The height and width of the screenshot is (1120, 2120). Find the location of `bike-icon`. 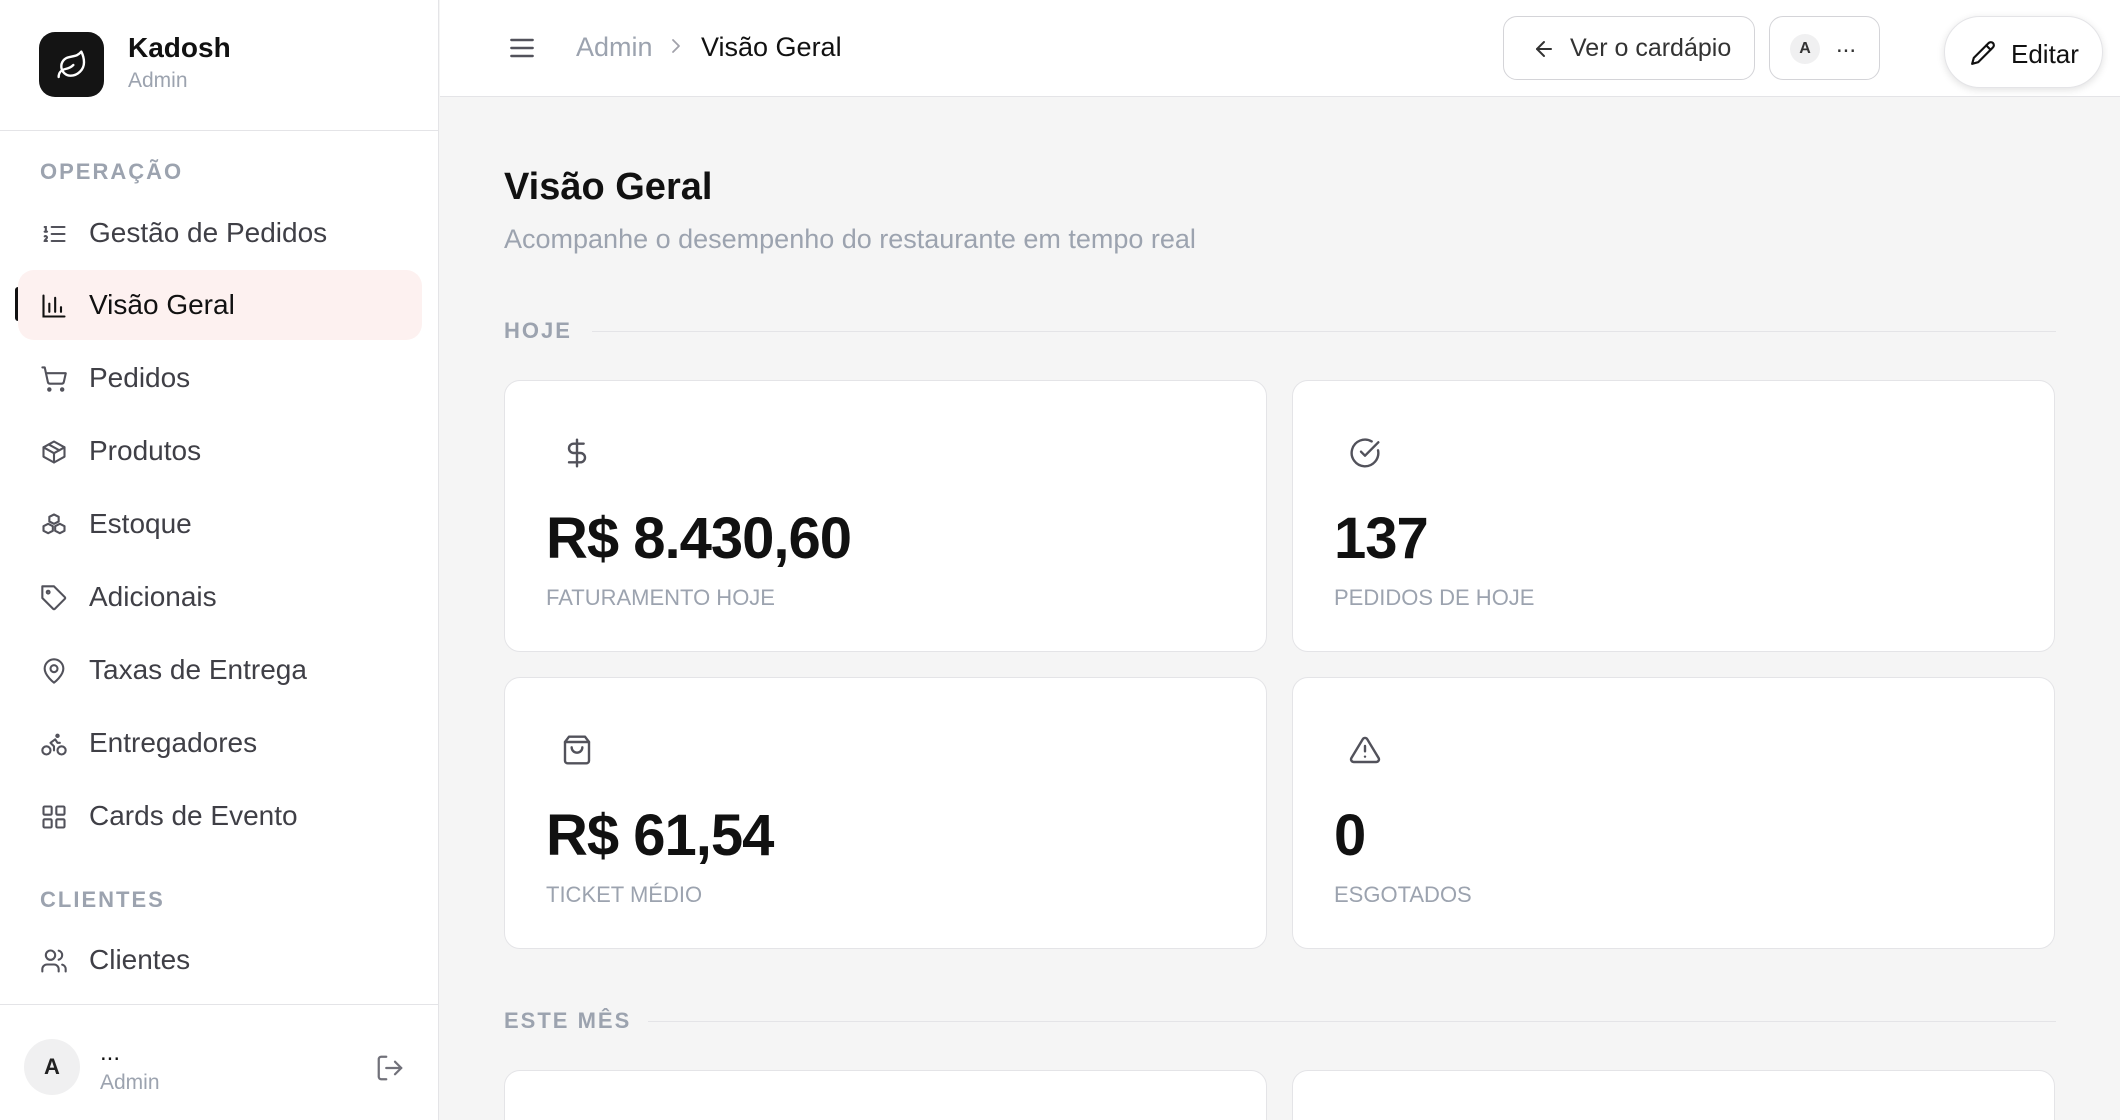

bike-icon is located at coordinates (54, 744).